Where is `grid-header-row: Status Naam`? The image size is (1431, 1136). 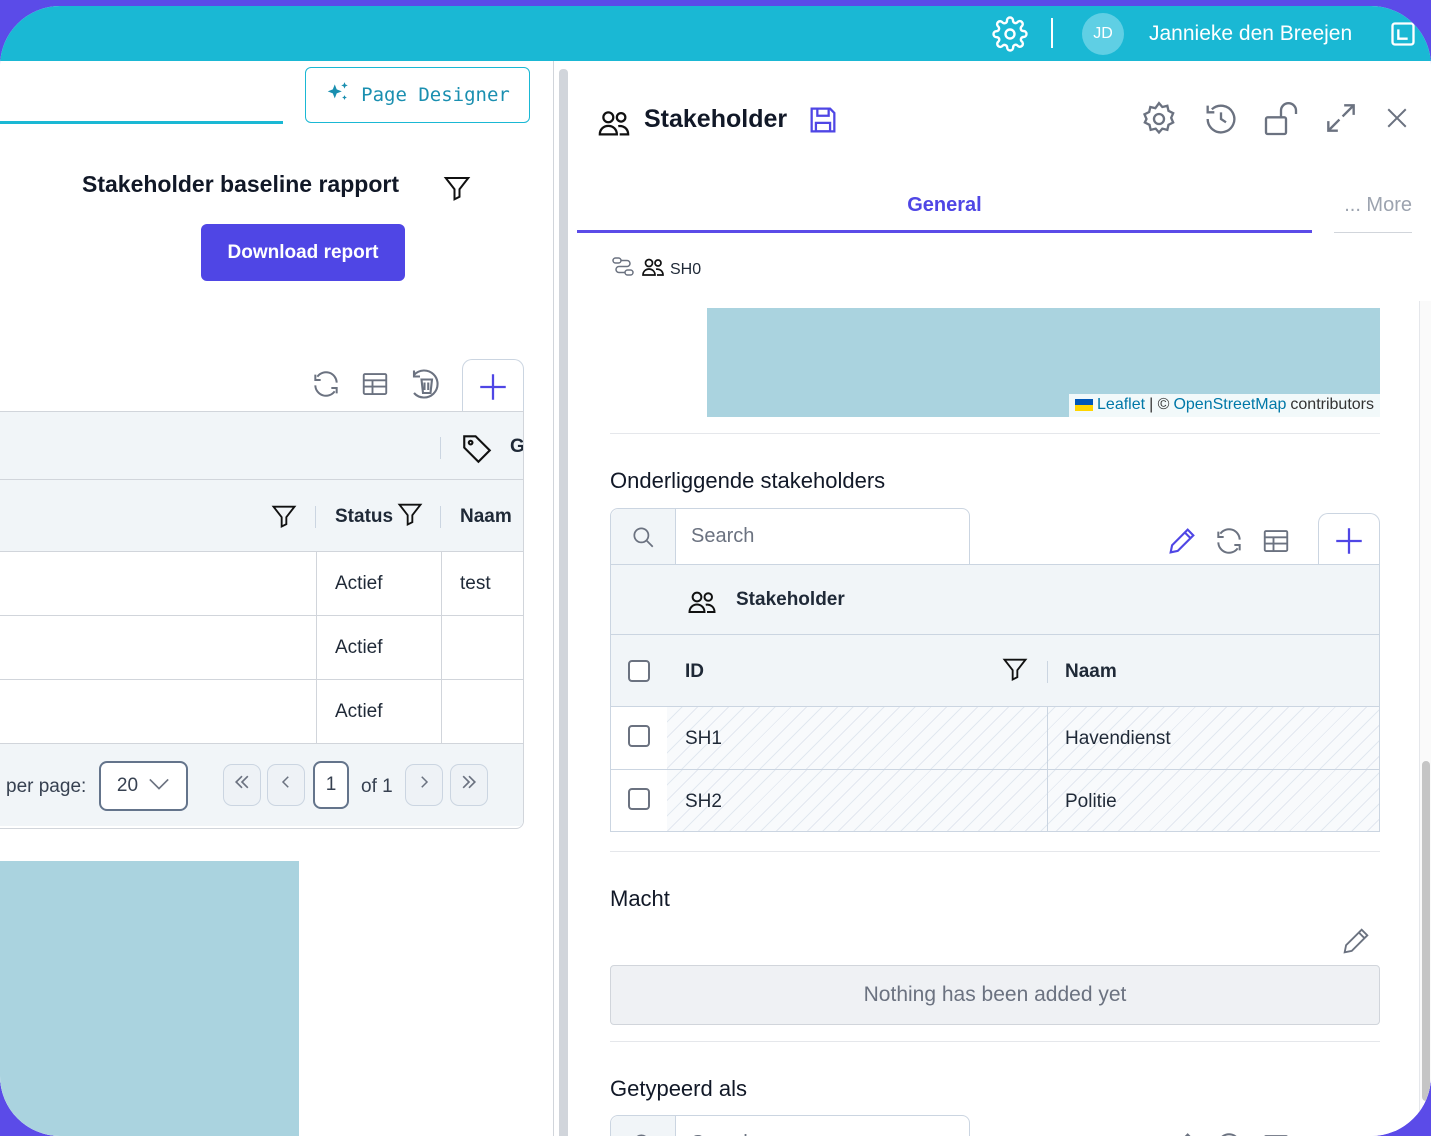 grid-header-row: Status Naam is located at coordinates (261, 516).